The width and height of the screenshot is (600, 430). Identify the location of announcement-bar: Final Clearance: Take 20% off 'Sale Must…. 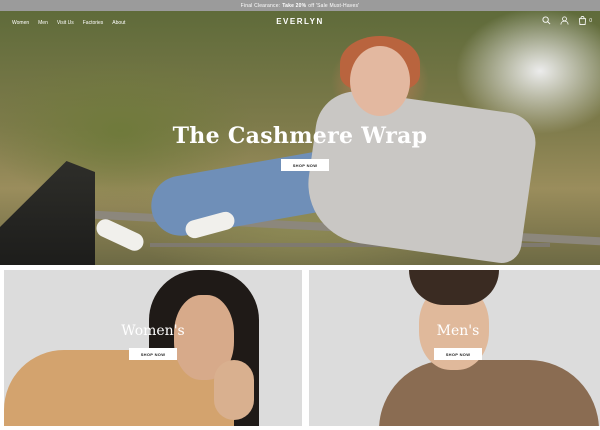
(300, 5).